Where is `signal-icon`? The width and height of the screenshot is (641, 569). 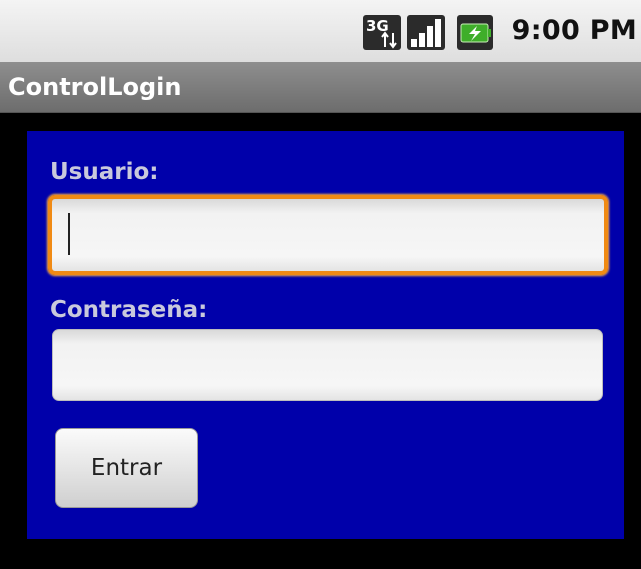 signal-icon is located at coordinates (426, 32).